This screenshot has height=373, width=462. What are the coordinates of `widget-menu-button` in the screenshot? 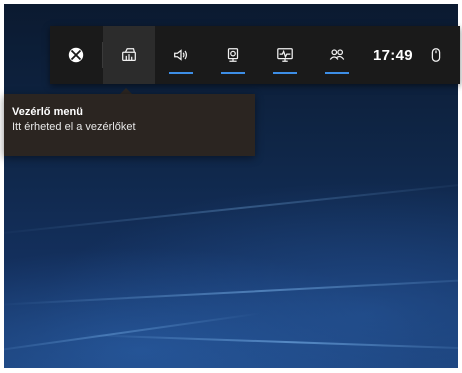 It's located at (129, 55).